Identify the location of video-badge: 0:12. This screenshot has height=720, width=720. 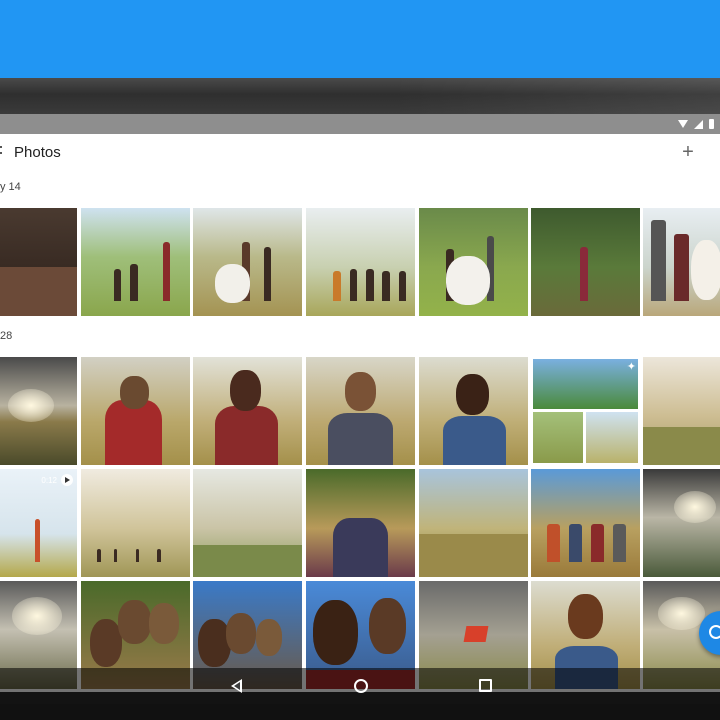
(57, 480).